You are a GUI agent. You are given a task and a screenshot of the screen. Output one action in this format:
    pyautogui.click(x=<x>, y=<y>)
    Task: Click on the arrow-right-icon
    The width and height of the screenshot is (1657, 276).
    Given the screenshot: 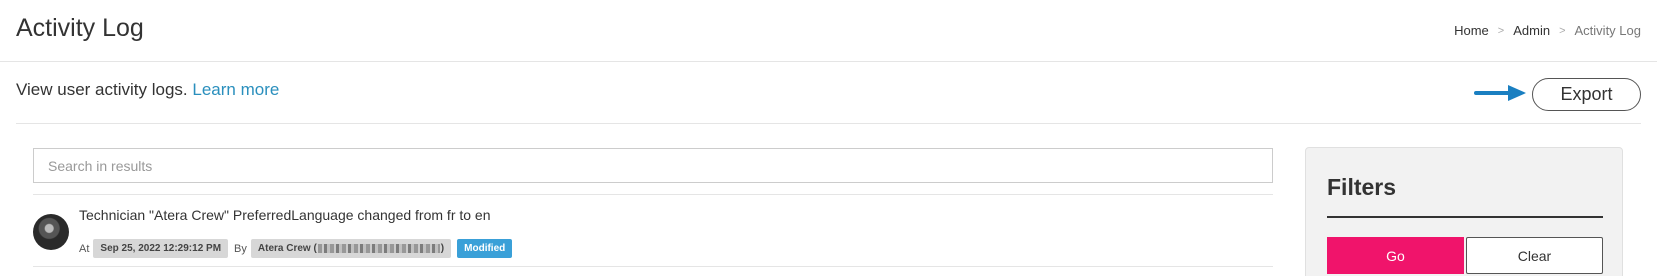 What is the action you would take?
    pyautogui.click(x=1500, y=93)
    